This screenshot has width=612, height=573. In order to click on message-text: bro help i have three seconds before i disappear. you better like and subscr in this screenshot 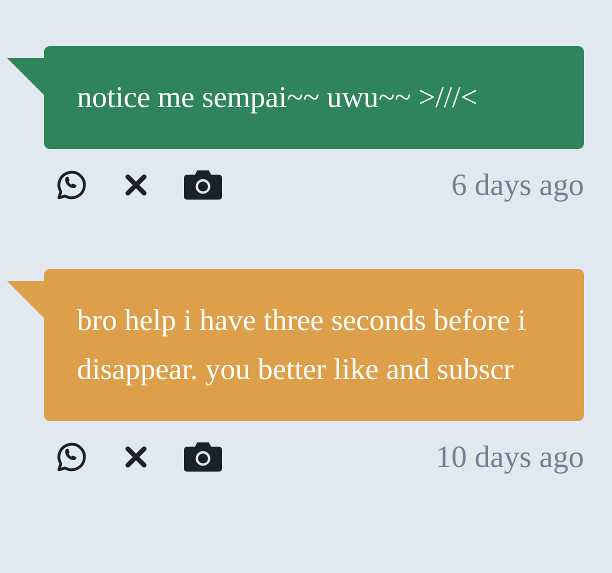, I will do `click(302, 345)`.